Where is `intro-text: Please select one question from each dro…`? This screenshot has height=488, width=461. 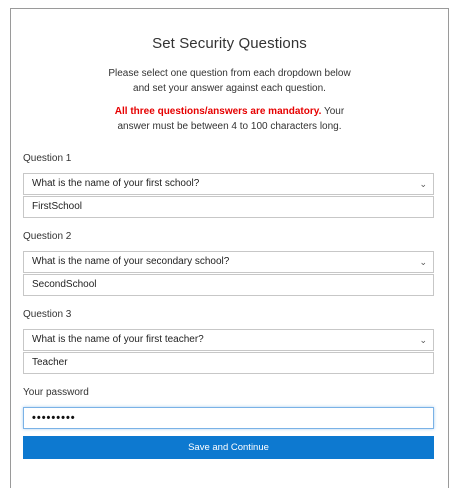
intro-text: Please select one question from each dro… is located at coordinates (229, 81).